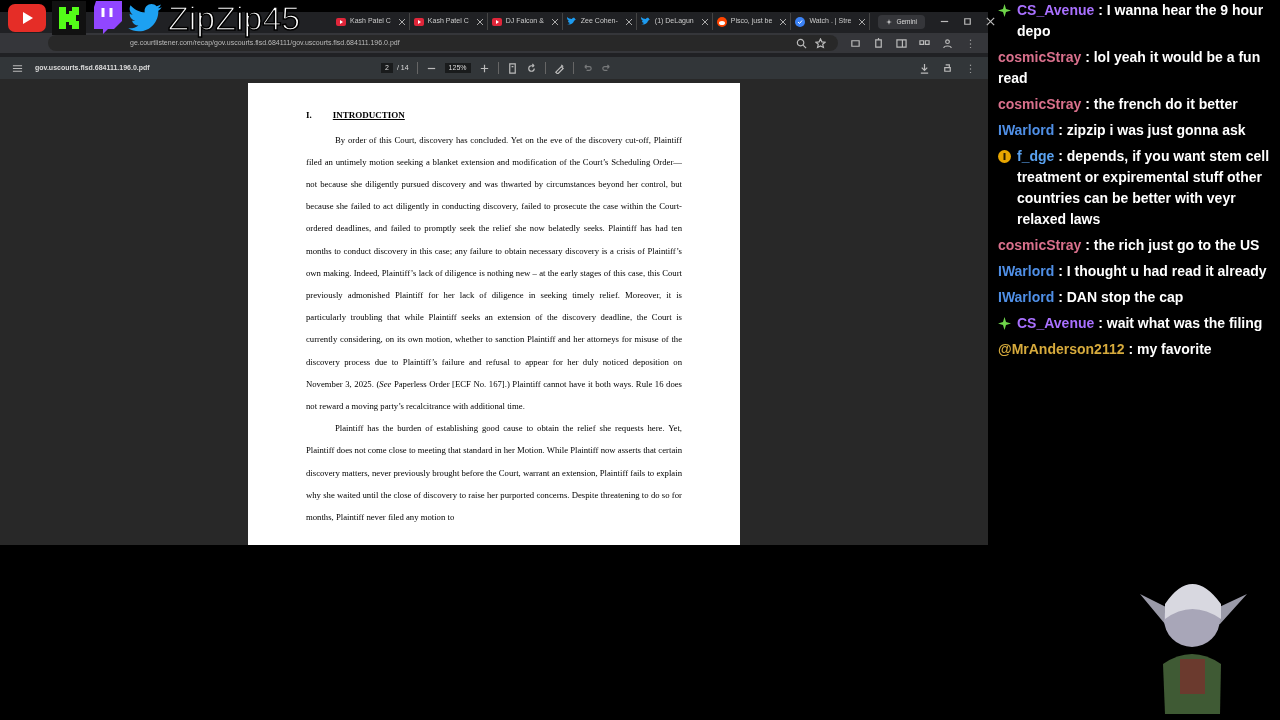  What do you see at coordinates (27, 18) in the screenshot?
I see `play-button-logo` at bounding box center [27, 18].